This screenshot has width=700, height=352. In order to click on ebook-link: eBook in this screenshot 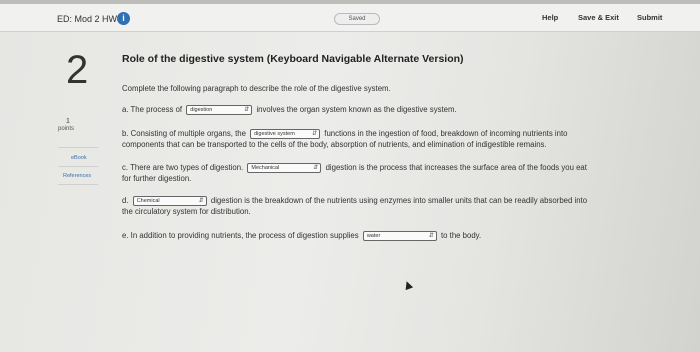, I will do `click(79, 158)`.